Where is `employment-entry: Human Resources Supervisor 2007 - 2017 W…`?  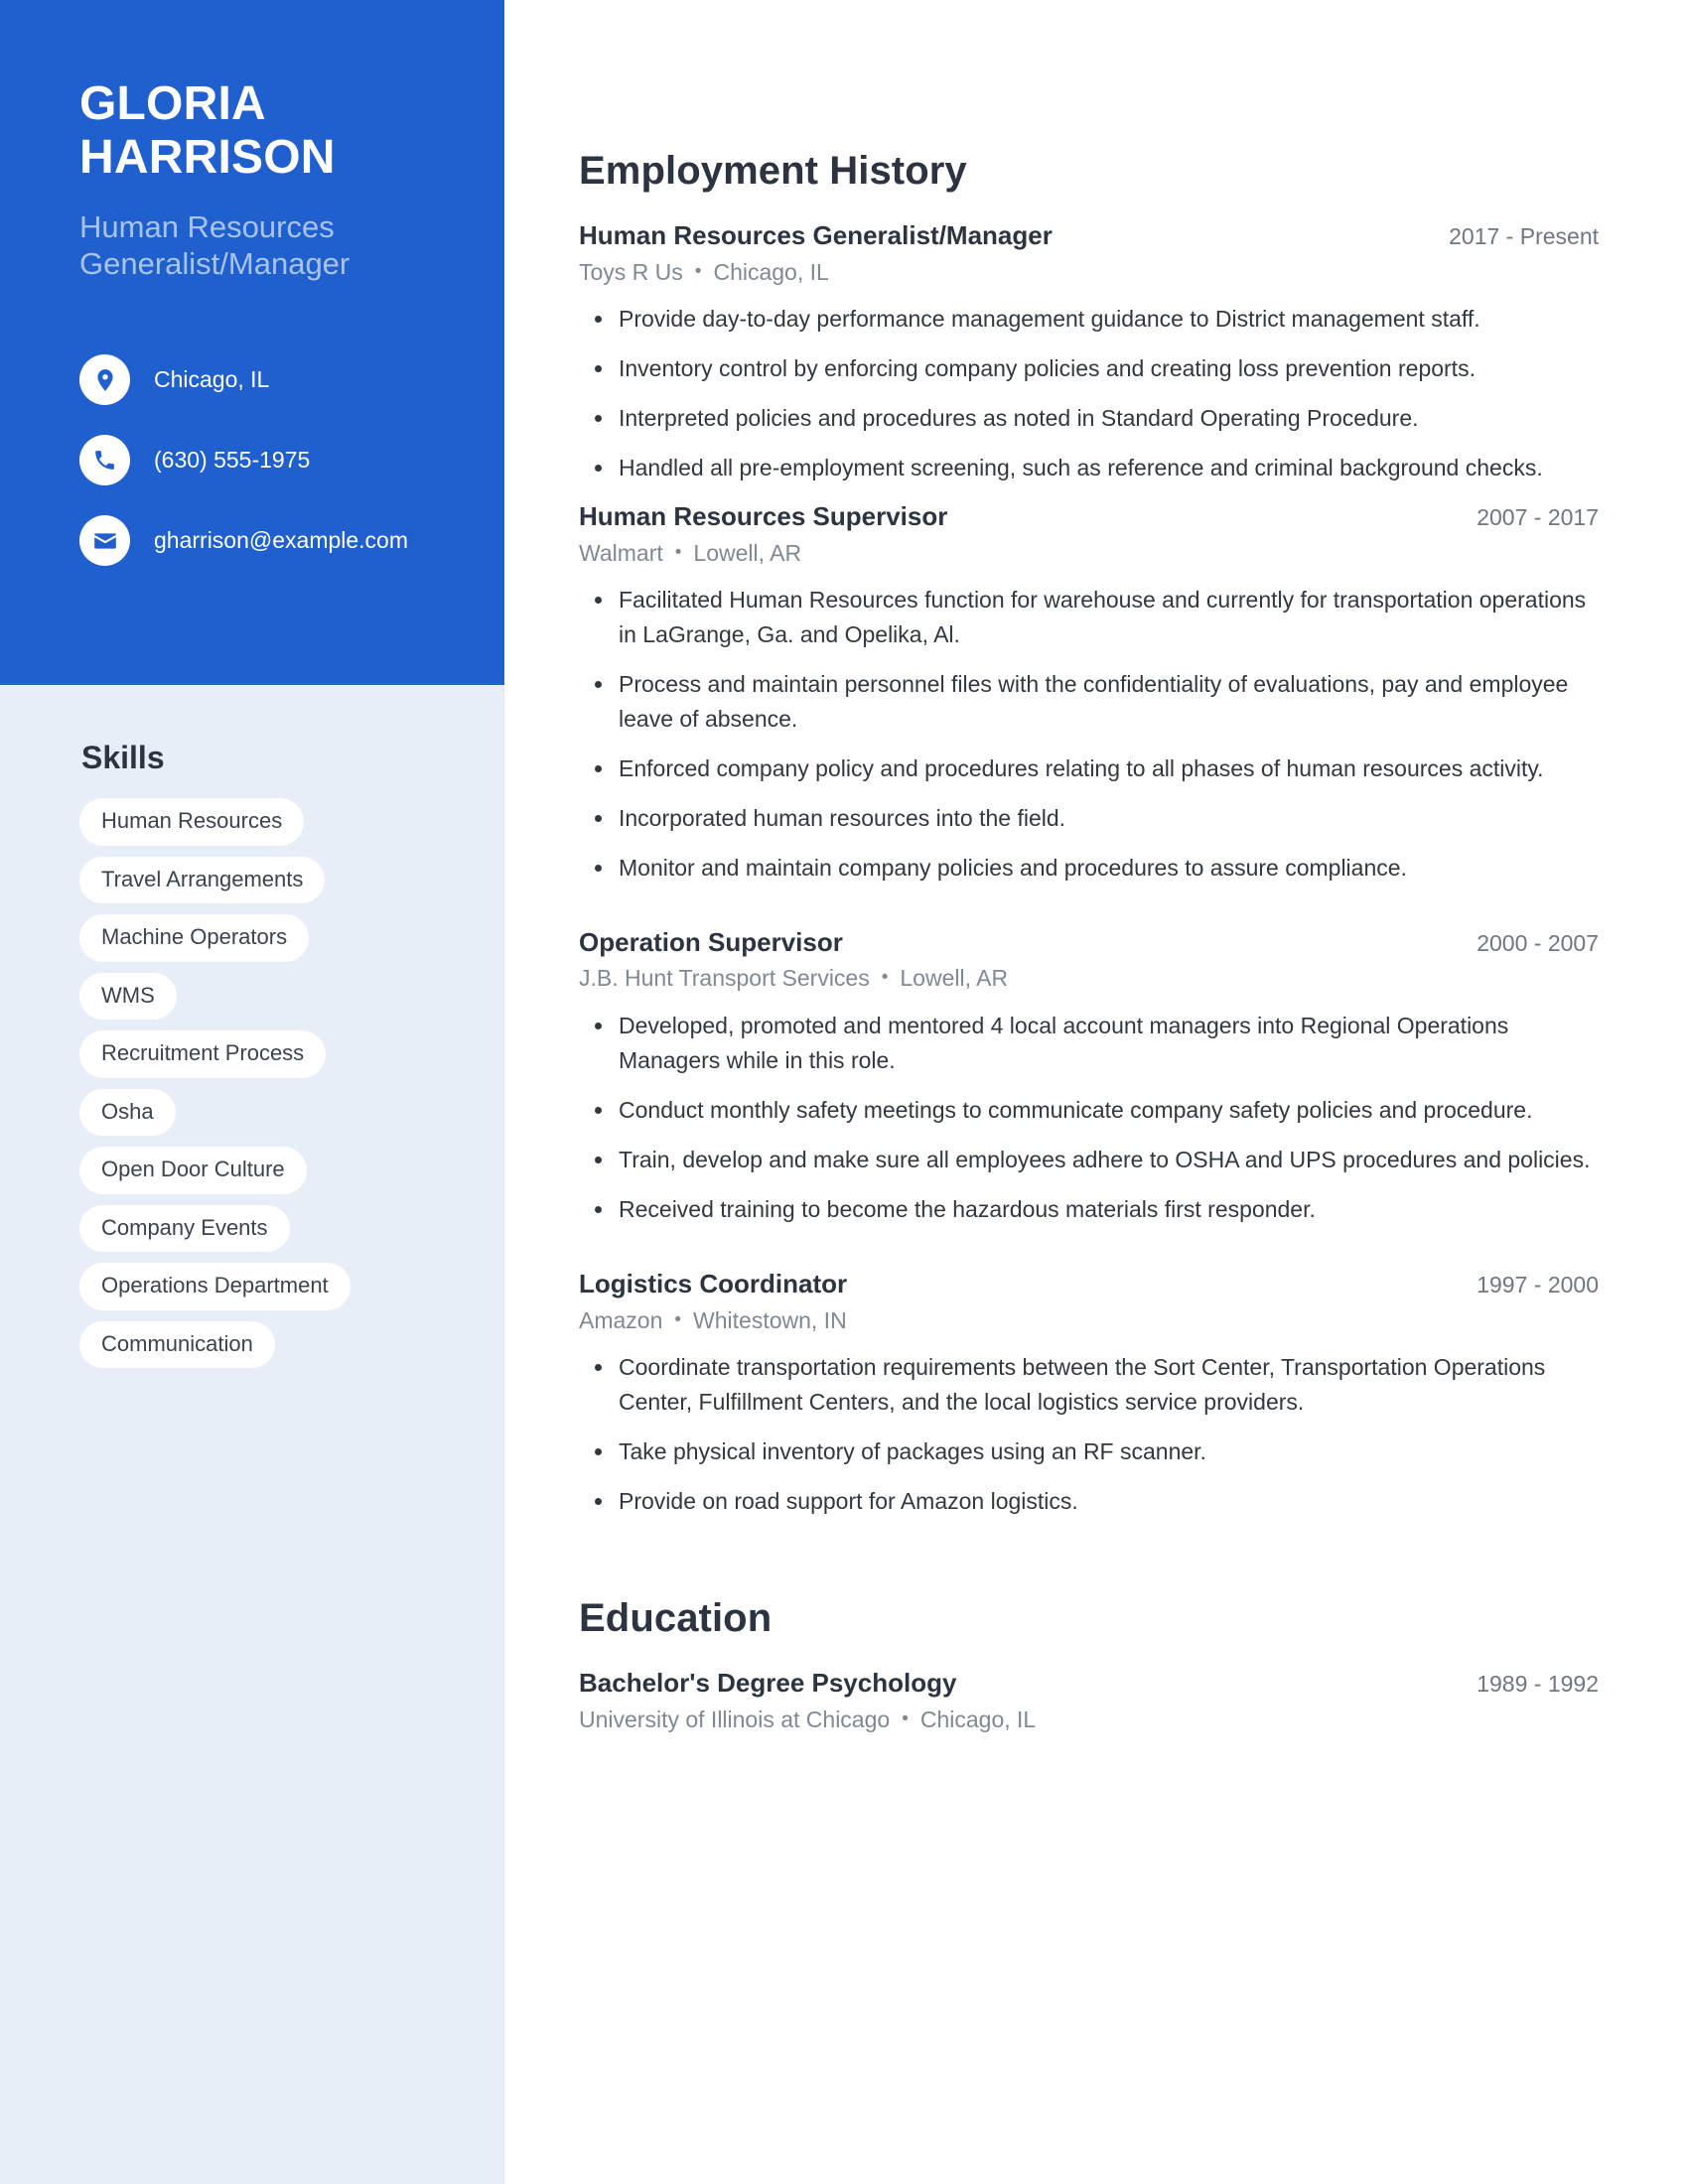 employment-entry: Human Resources Supervisor 2007 - 2017 W… is located at coordinates (1089, 693).